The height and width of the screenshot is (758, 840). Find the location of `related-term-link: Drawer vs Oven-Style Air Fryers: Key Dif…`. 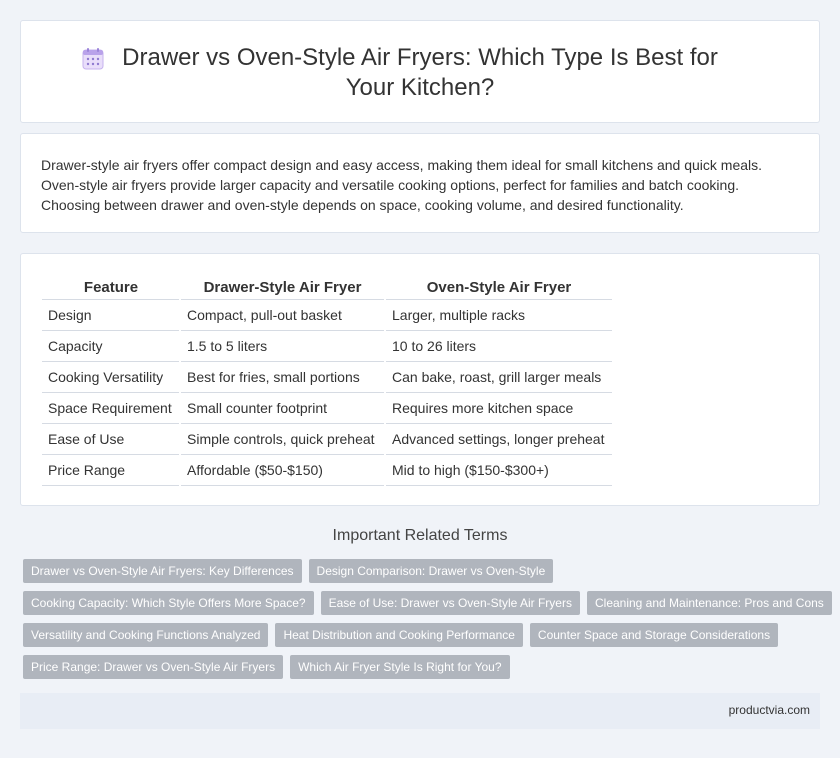

related-term-link: Drawer vs Oven-Style Air Fryers: Key Dif… is located at coordinates (162, 571).